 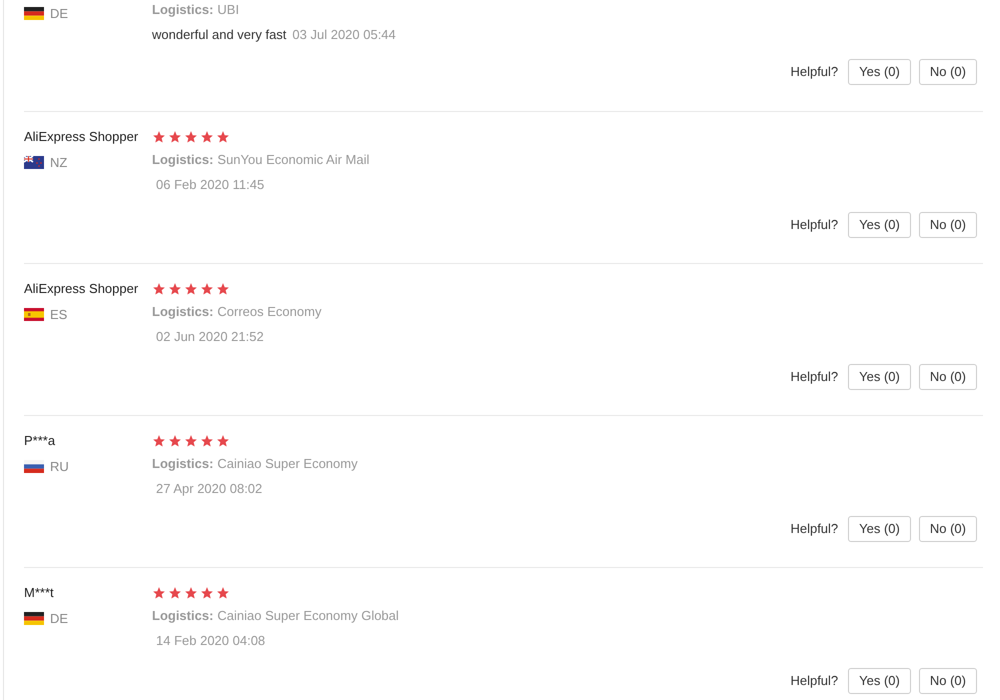 What do you see at coordinates (308, 616) in the screenshot?
I see `logistics-method: Cainiao Super Economy Global` at bounding box center [308, 616].